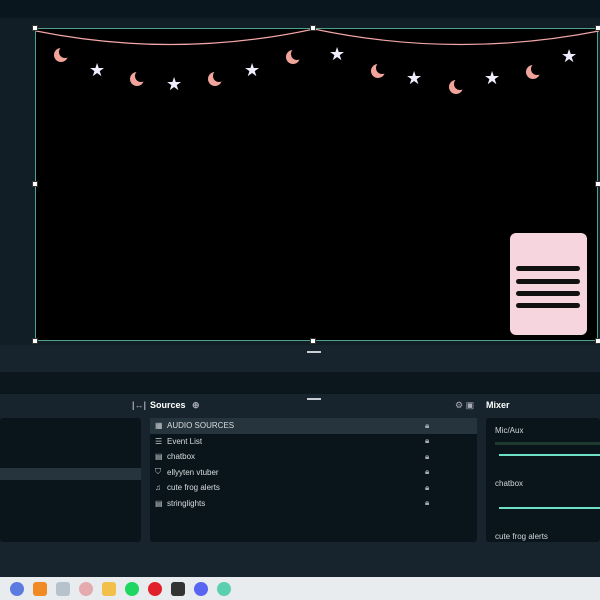  I want to click on top-bar, so click(300, 9).